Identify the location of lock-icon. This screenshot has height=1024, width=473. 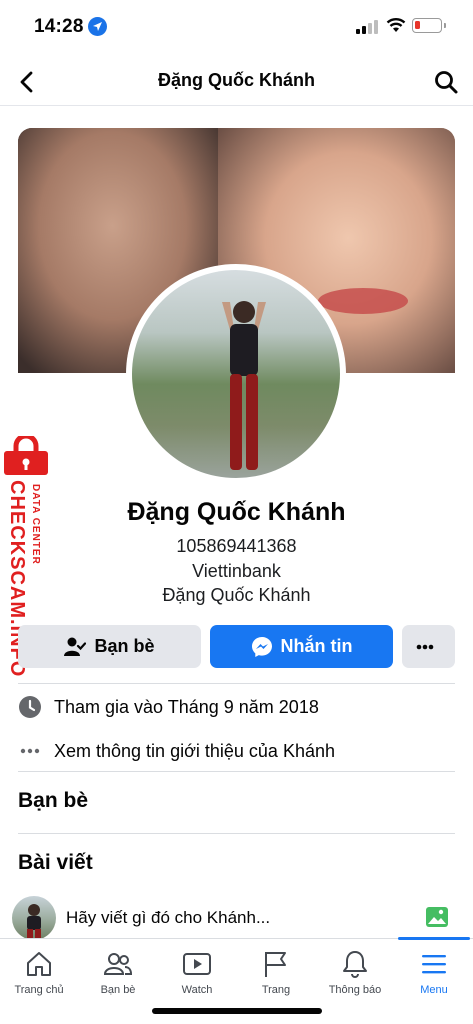
(26, 455).